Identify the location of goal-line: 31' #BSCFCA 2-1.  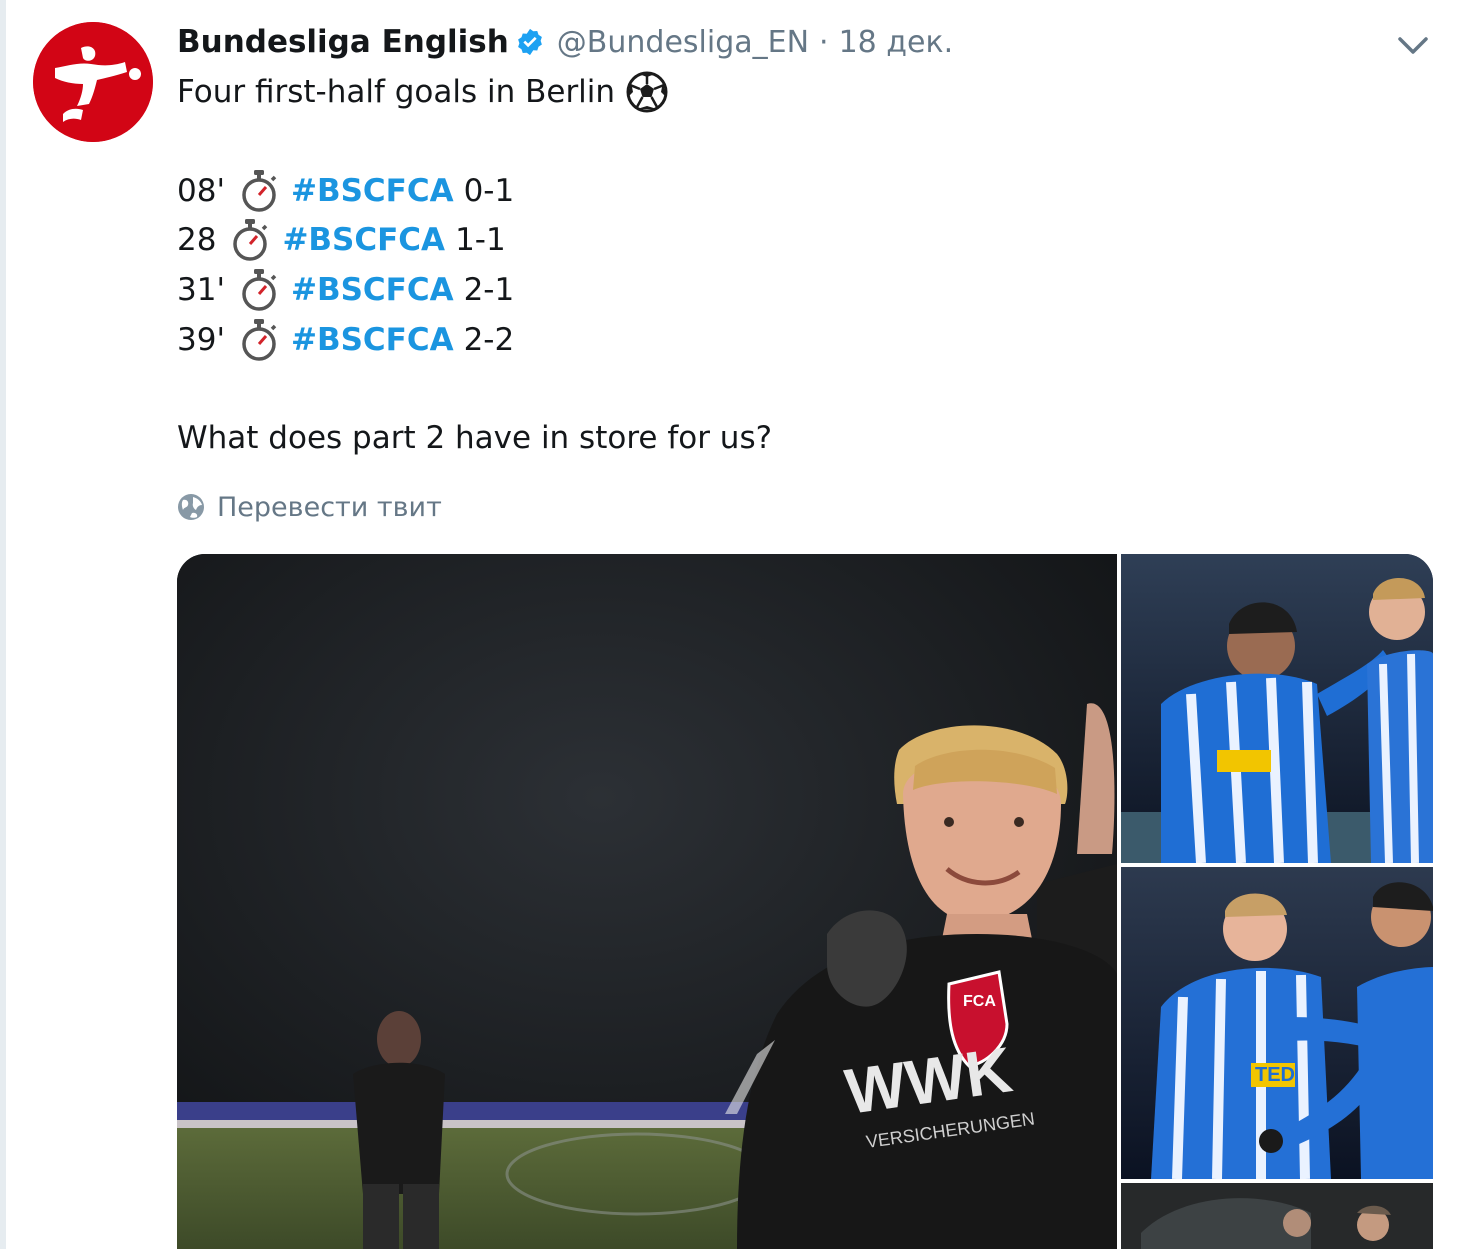
(345, 290).